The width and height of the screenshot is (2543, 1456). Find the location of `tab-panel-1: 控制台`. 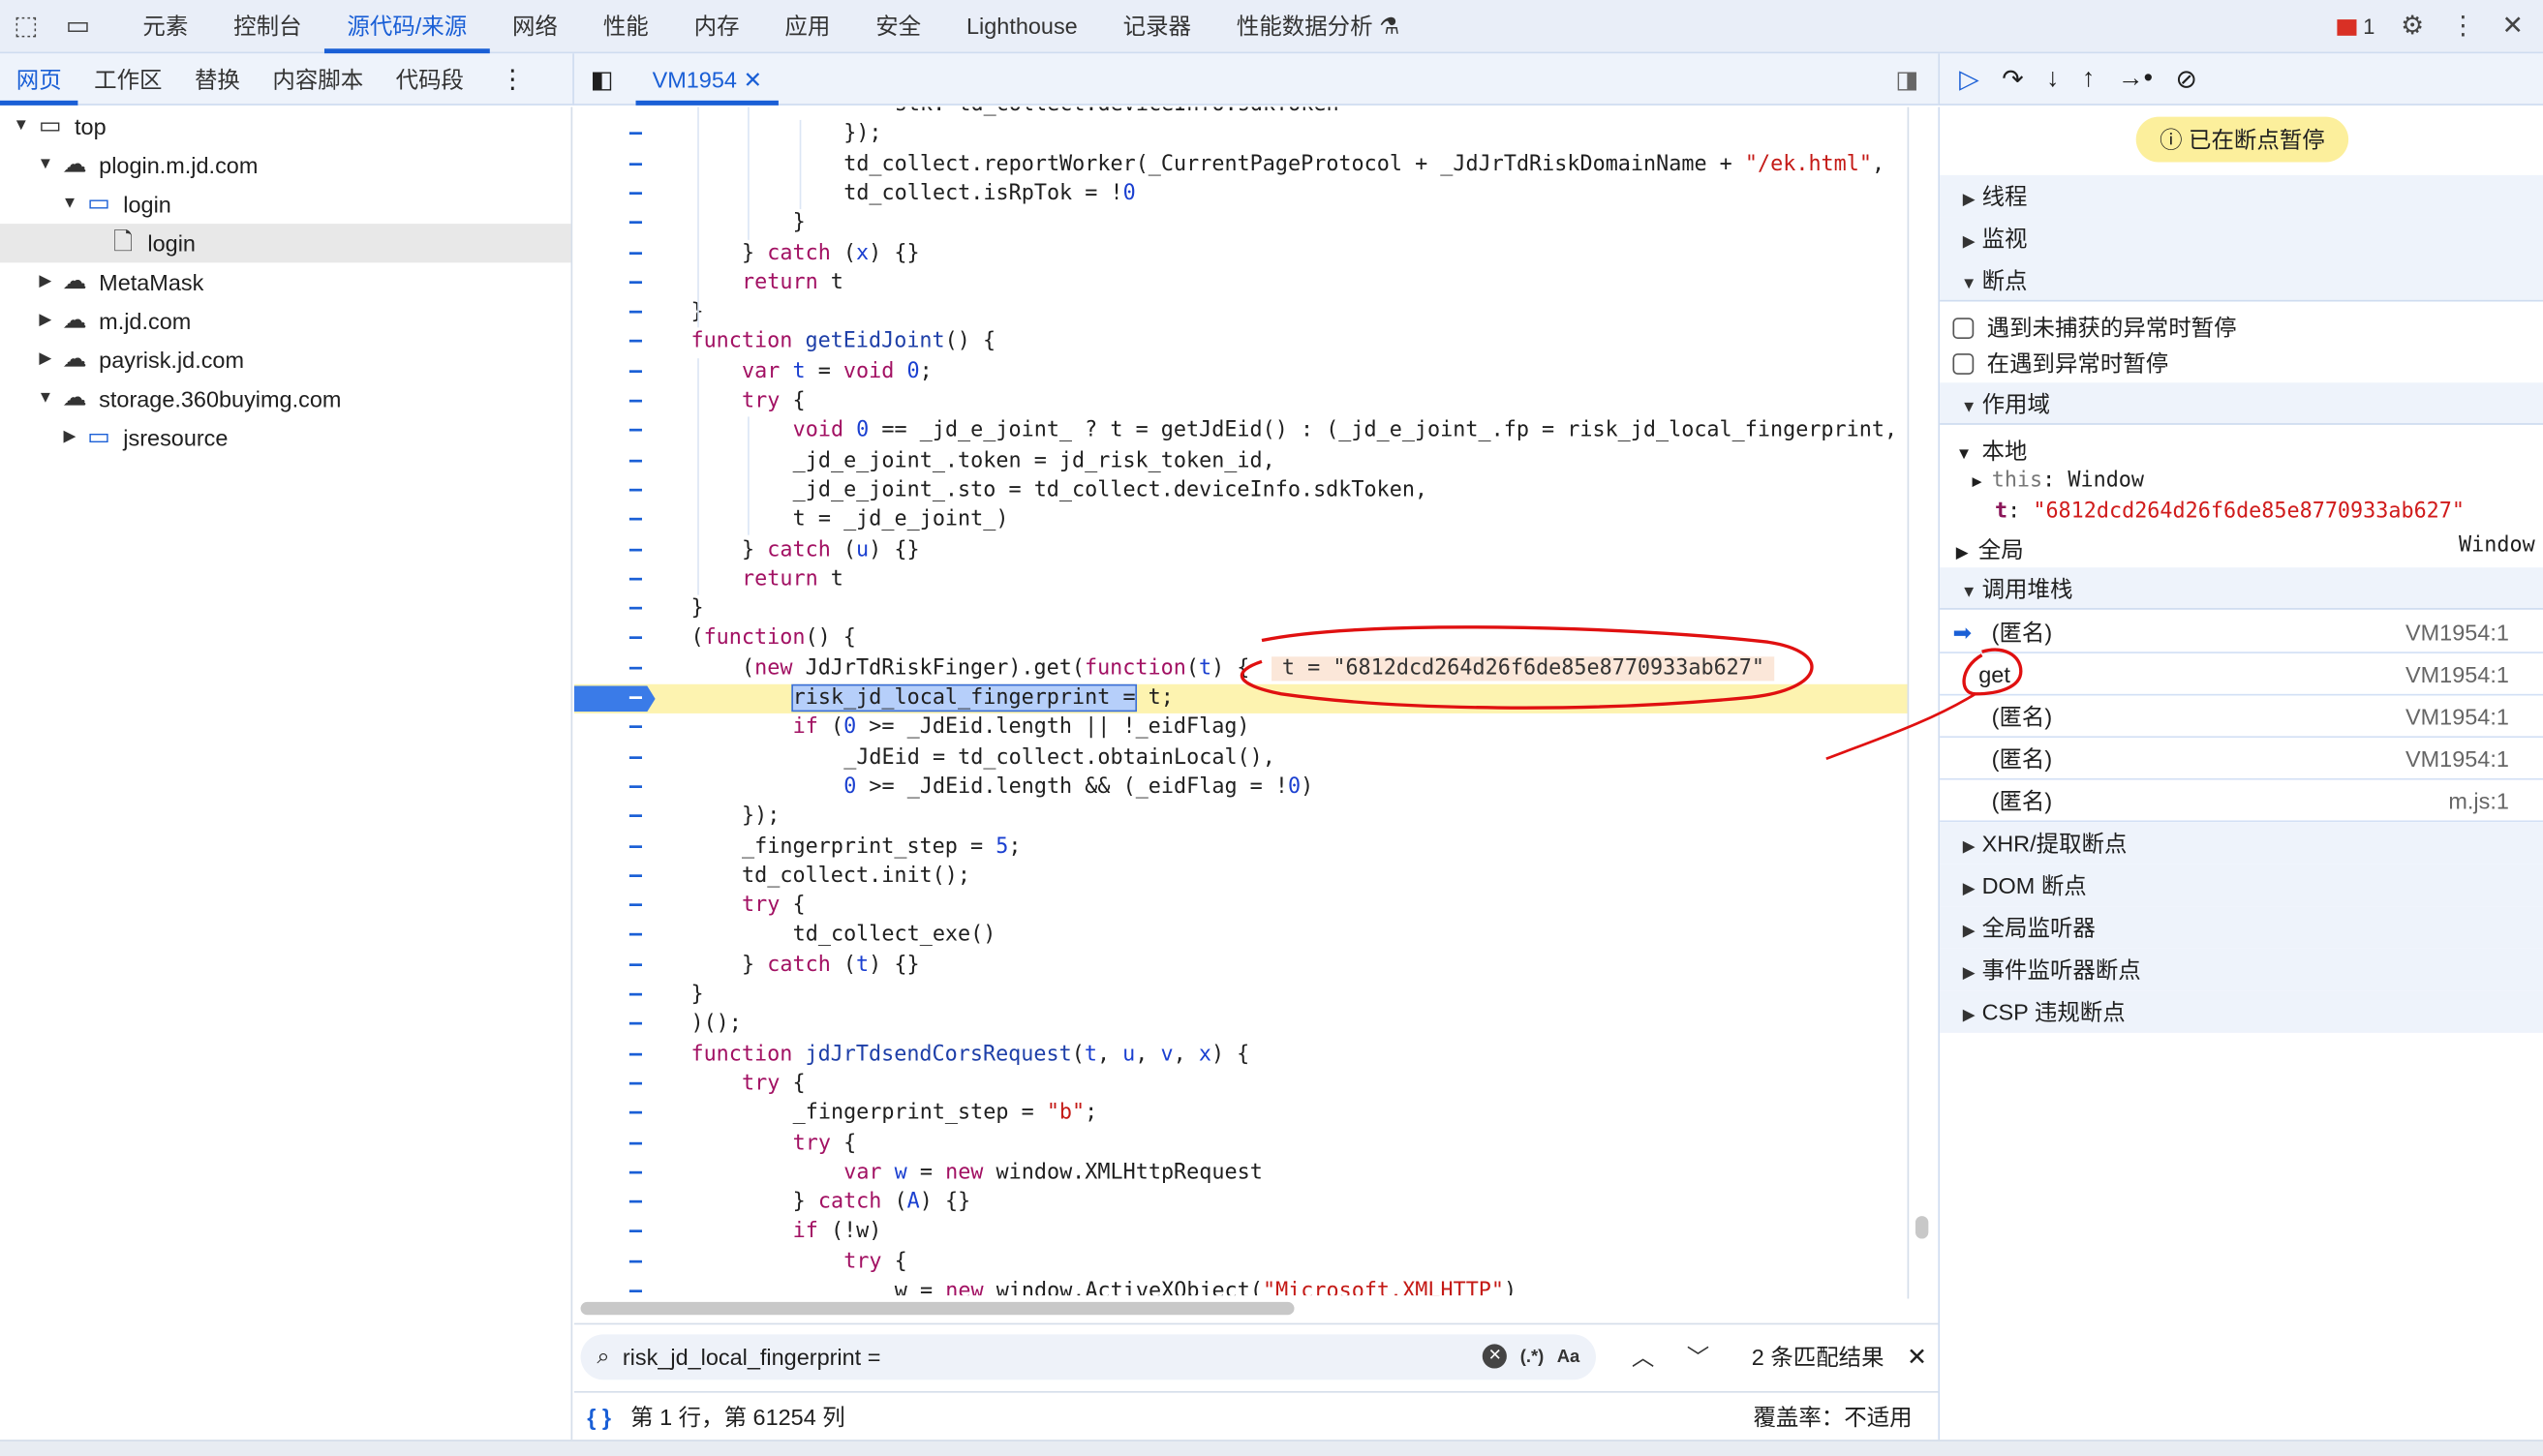

tab-panel-1: 控制台 is located at coordinates (267, 26).